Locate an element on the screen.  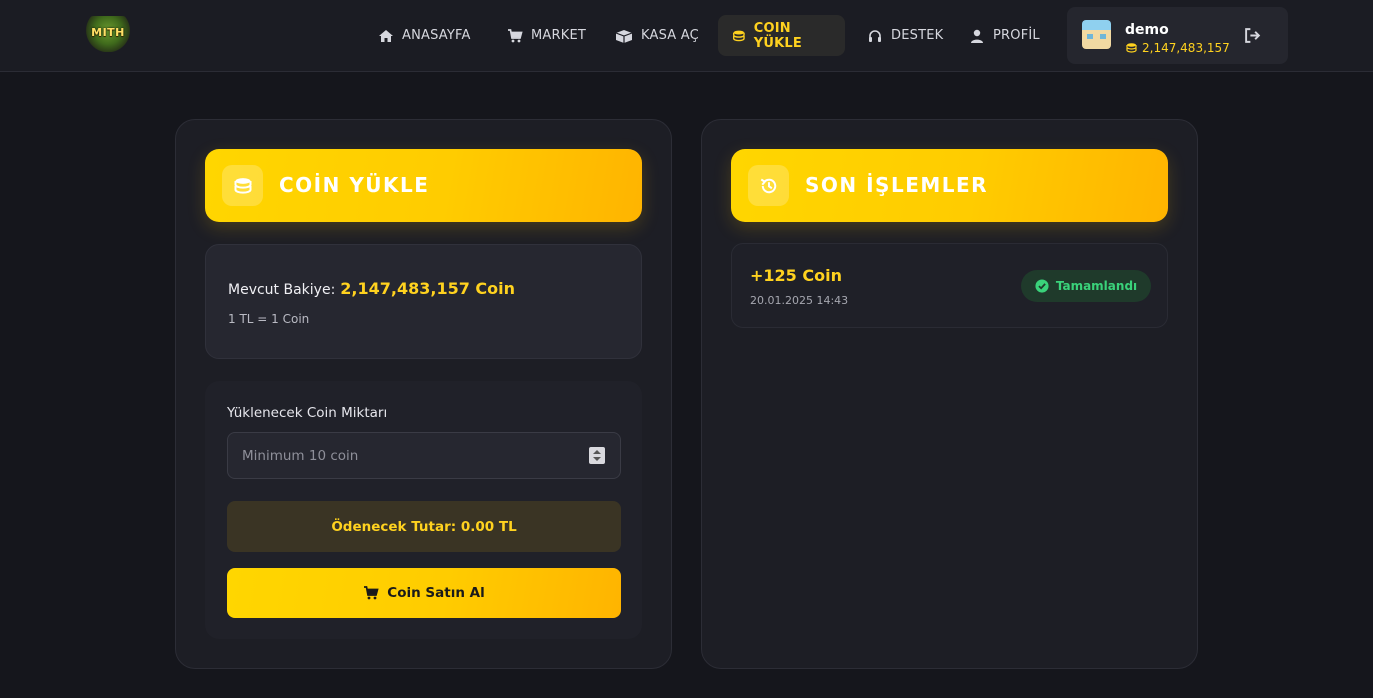
transaction-item: +125 Coin 20.01.2025 14:43 Tamamlandı is located at coordinates (949, 285).